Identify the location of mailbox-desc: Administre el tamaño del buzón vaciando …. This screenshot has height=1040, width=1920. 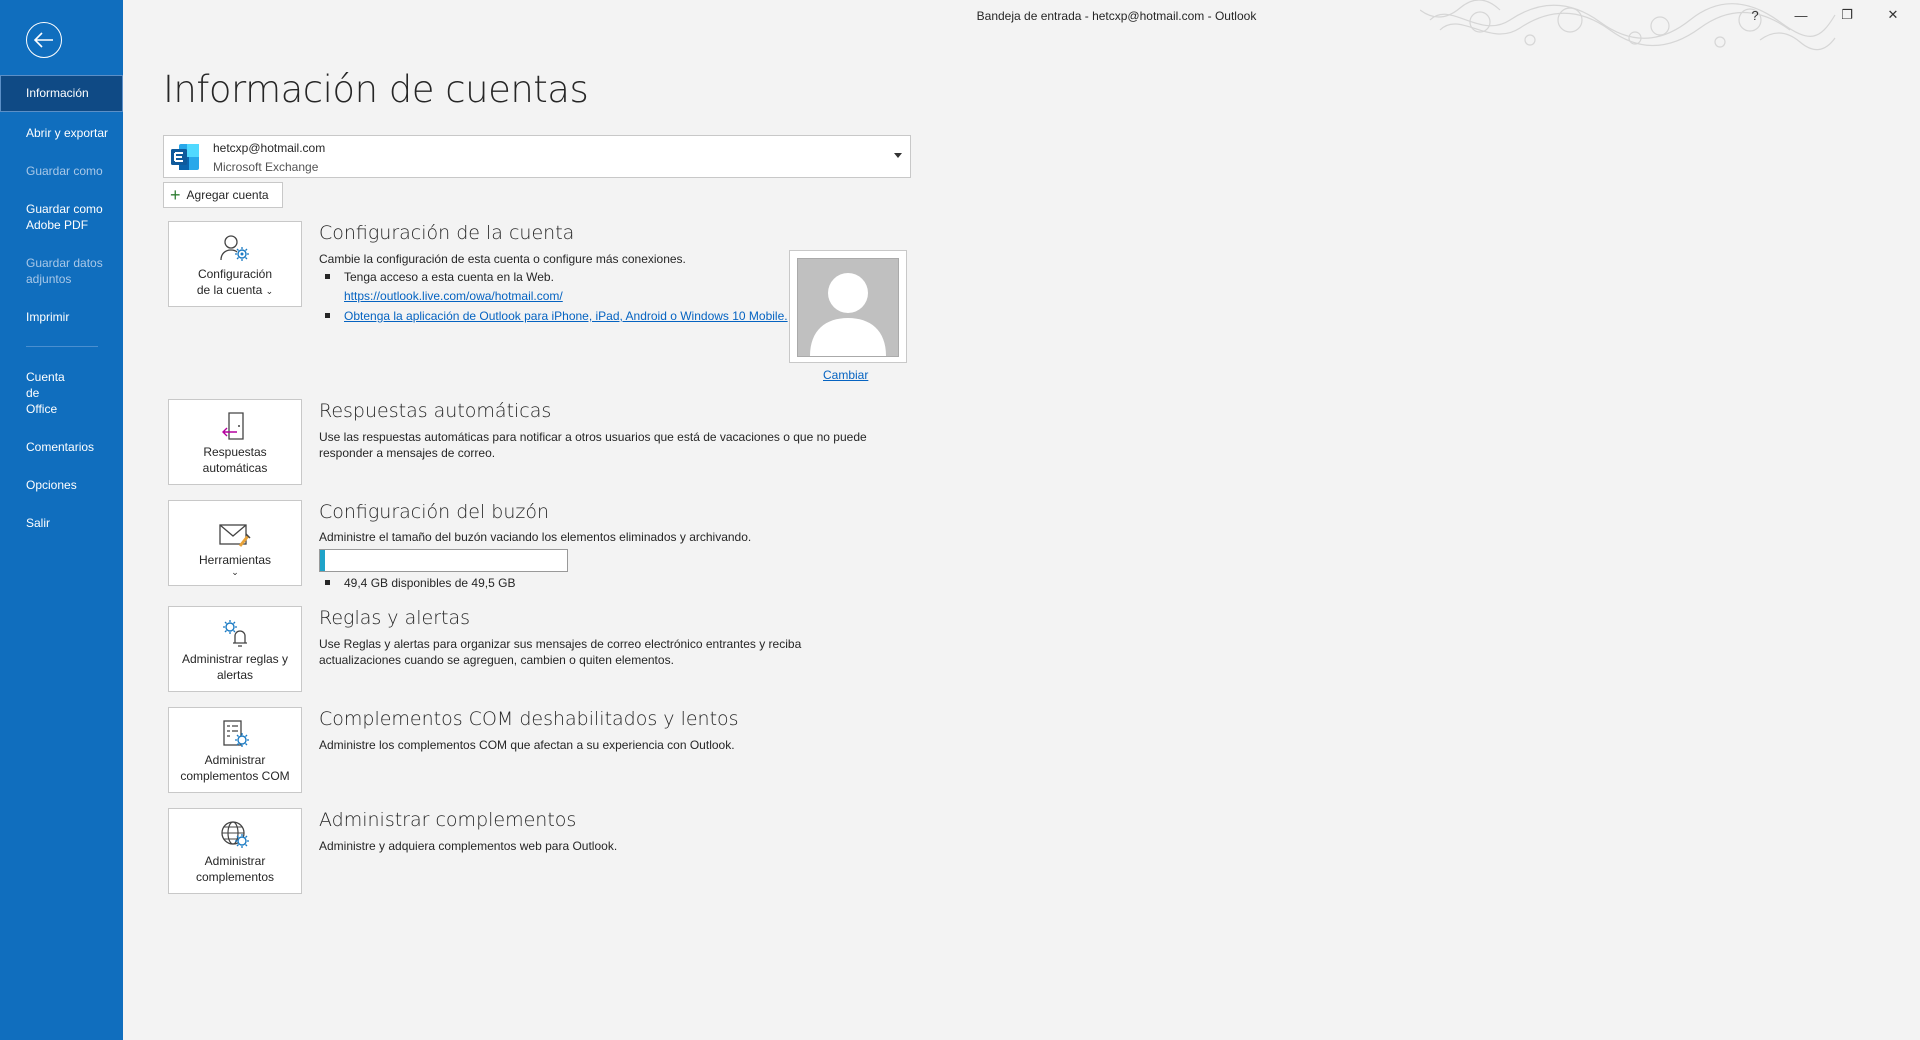
(535, 537).